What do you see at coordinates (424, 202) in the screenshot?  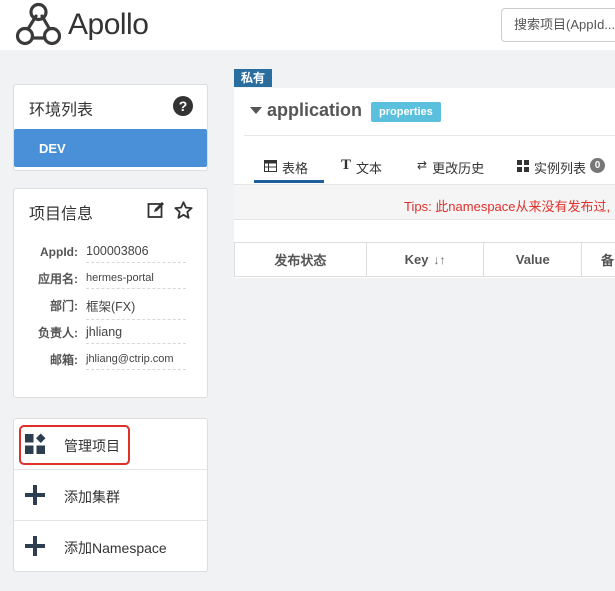 I see `tips-message: Tips: 此namespace从来没有发布过,` at bounding box center [424, 202].